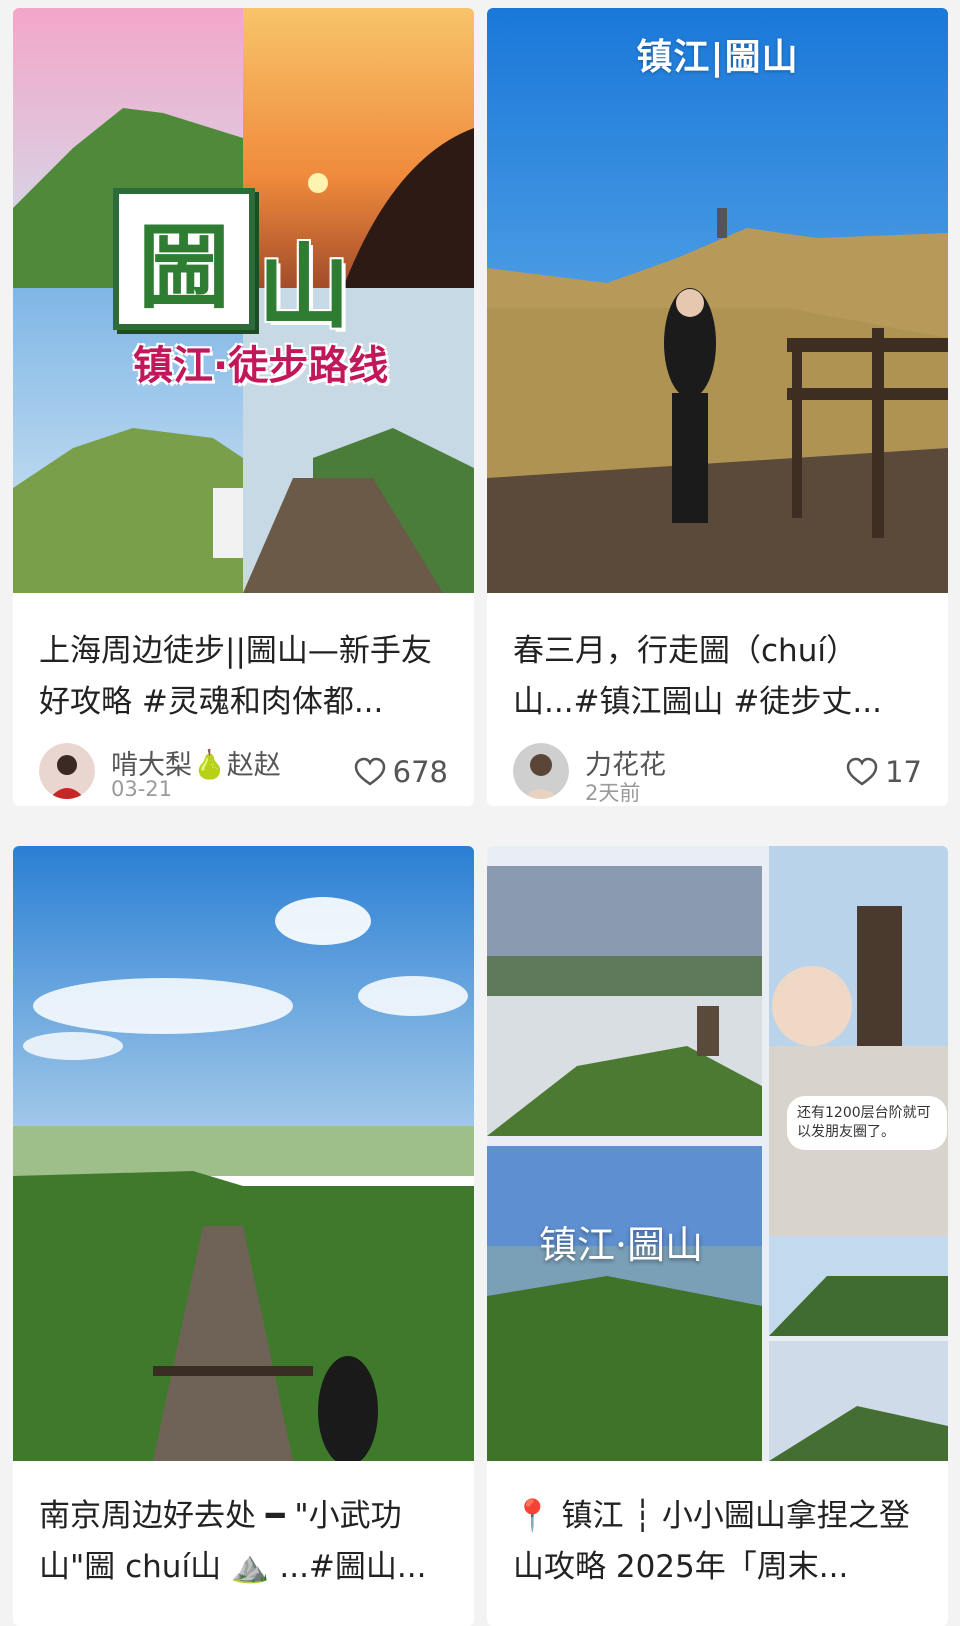  What do you see at coordinates (142, 789) in the screenshot?
I see `post-date: 03-21` at bounding box center [142, 789].